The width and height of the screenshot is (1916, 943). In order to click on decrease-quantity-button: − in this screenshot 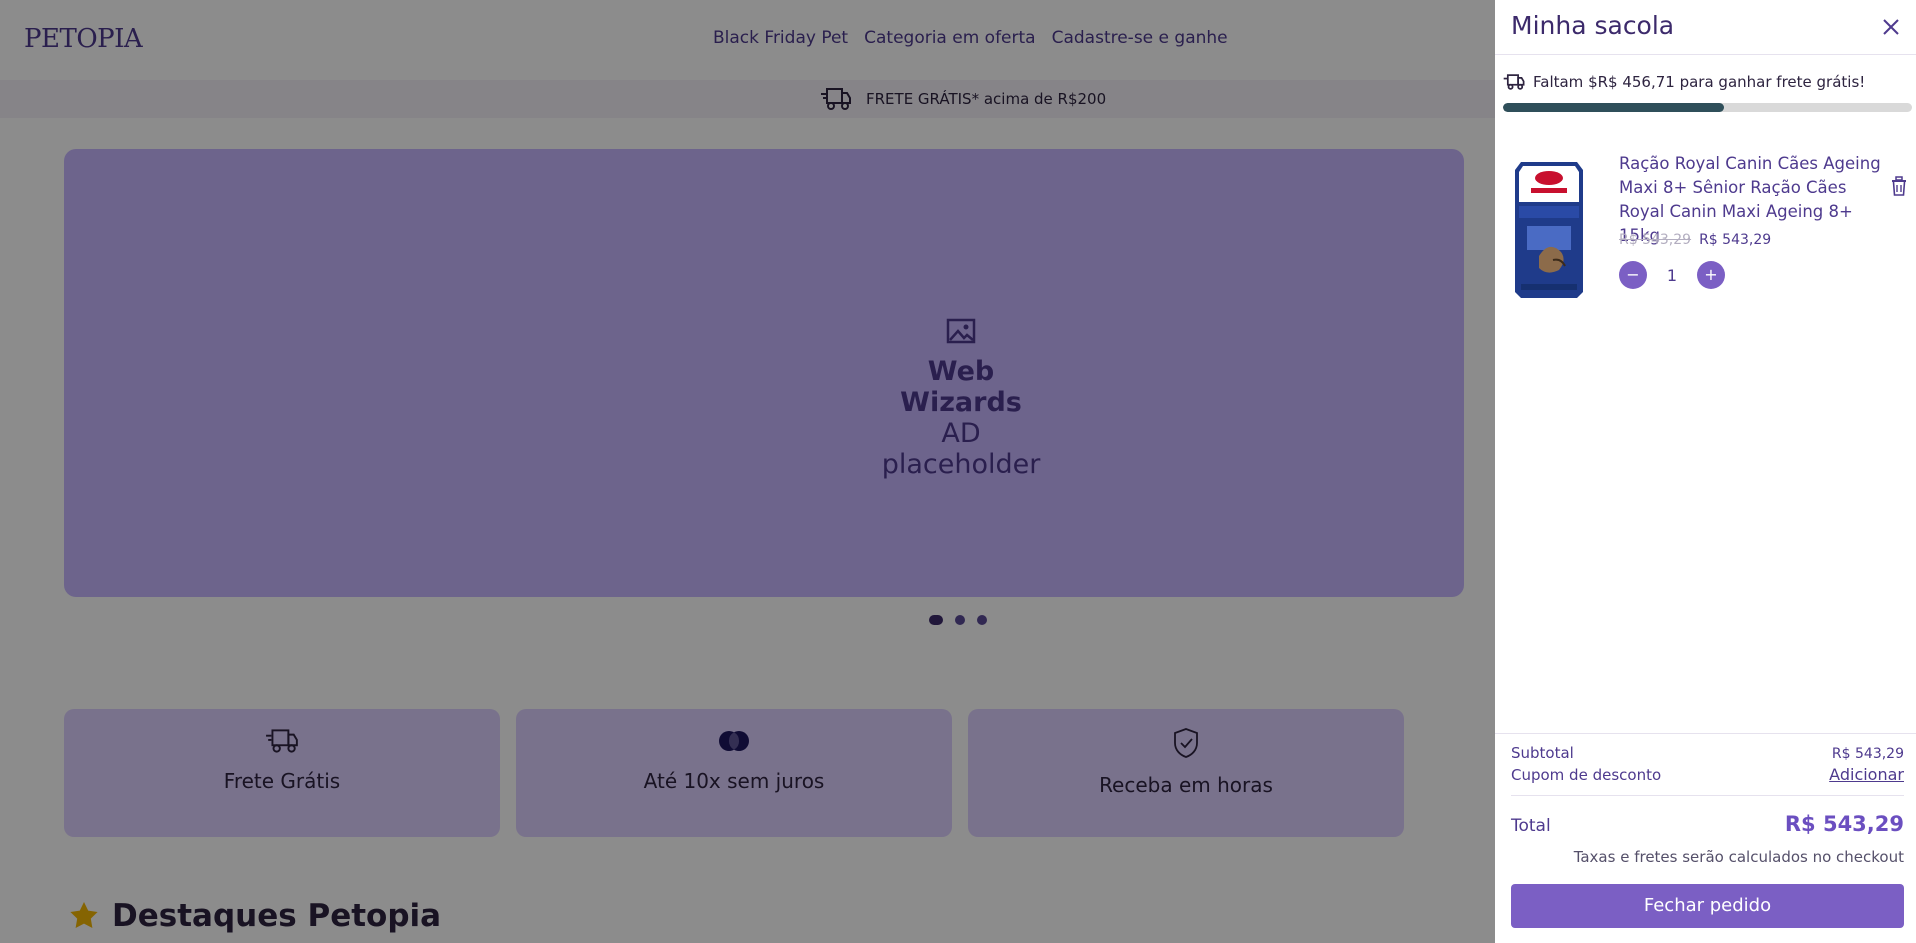, I will do `click(1633, 275)`.